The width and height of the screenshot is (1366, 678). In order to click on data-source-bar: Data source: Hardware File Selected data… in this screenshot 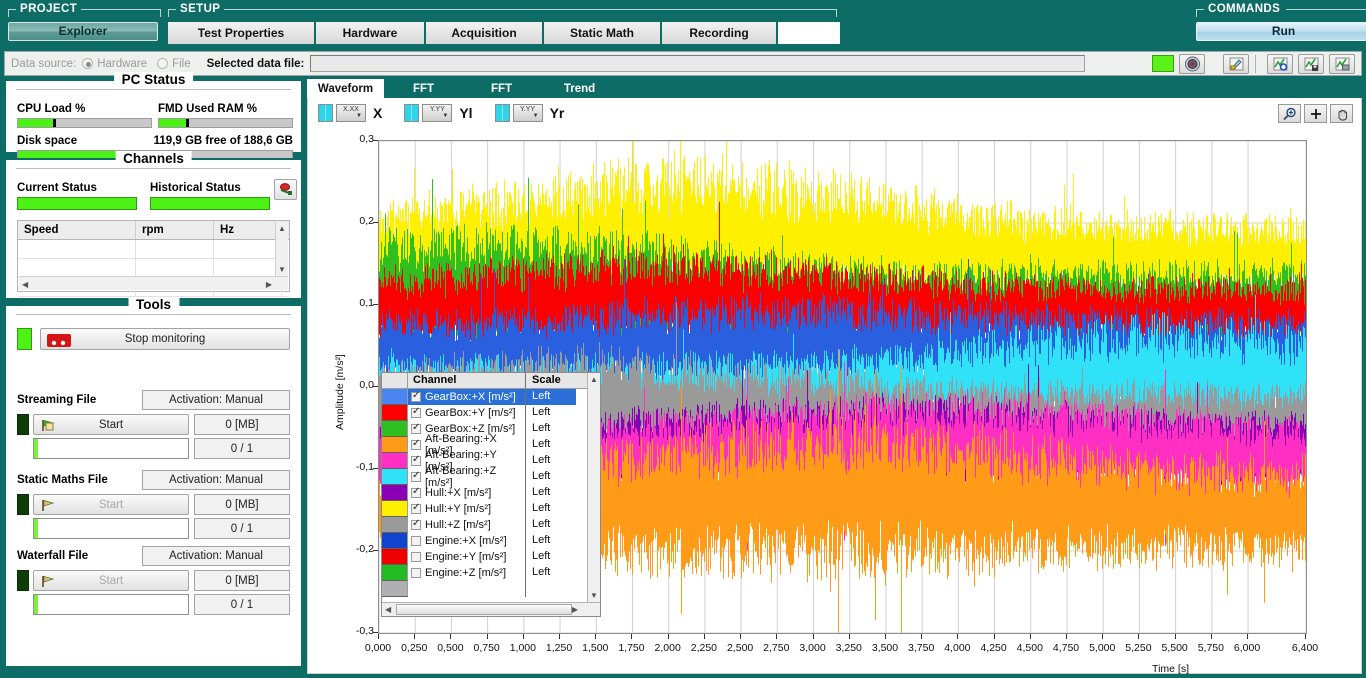, I will do `click(683, 63)`.